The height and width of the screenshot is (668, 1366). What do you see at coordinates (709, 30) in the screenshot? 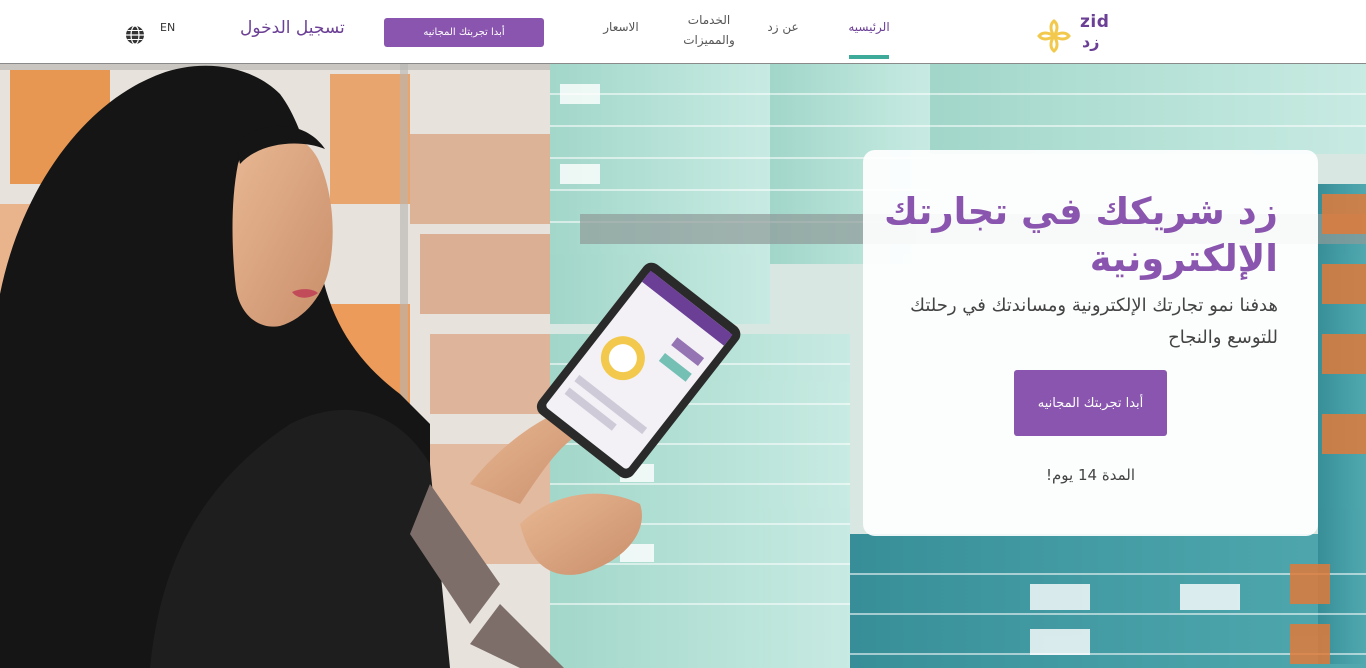
I see `nav-item-services: الخدمات والمميزات` at bounding box center [709, 30].